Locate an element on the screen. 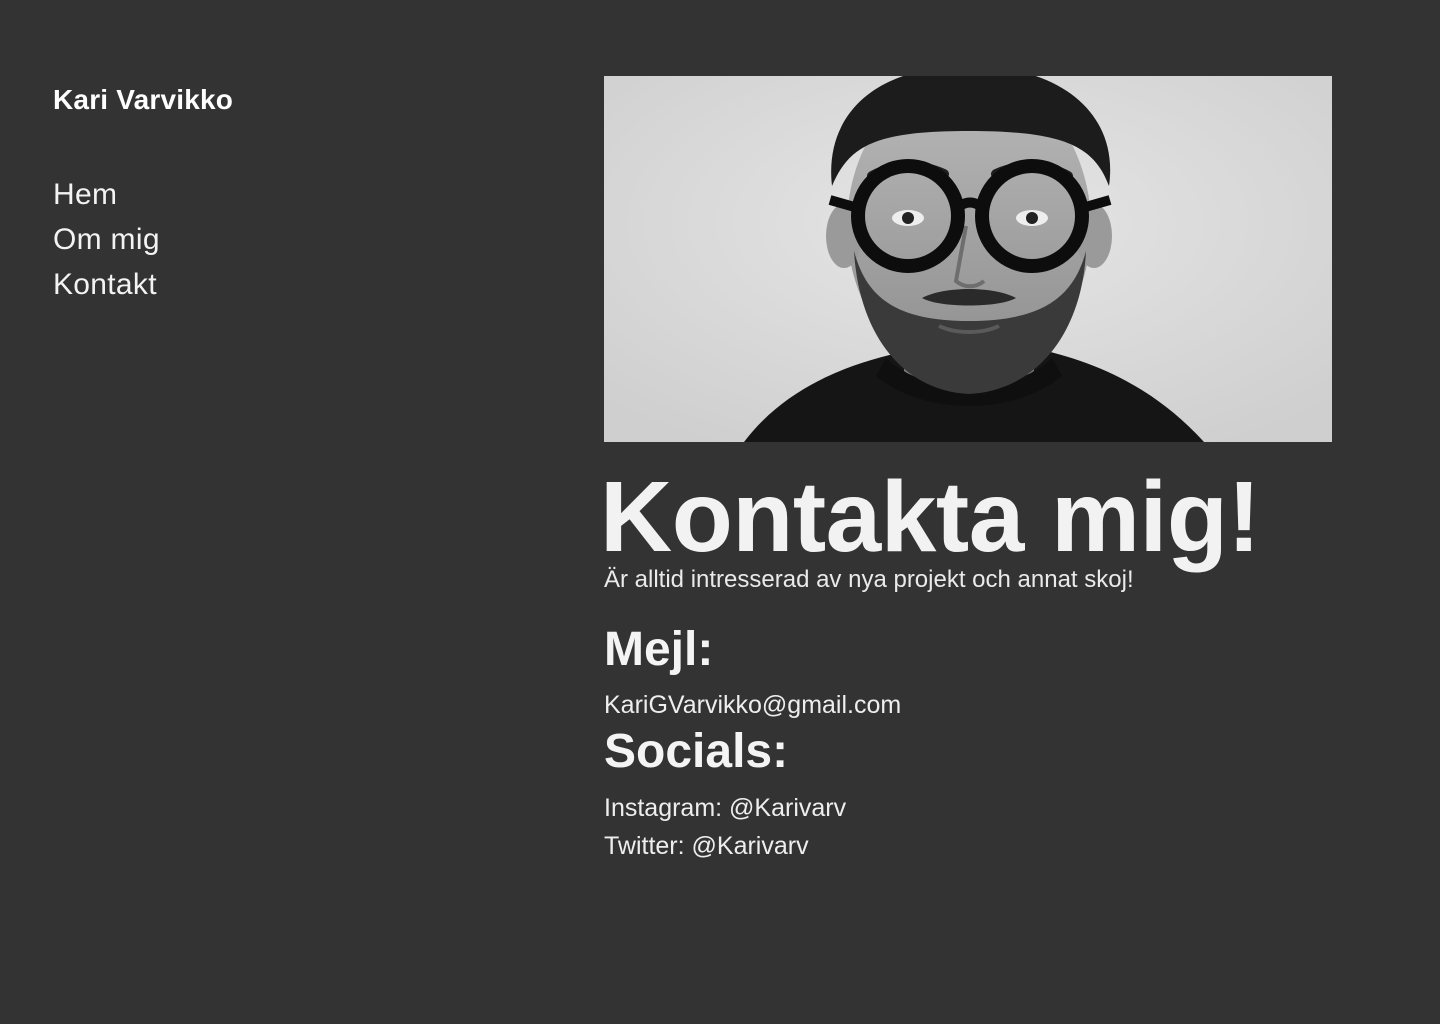 This screenshot has width=1440, height=1024. main-nav: Hem Om mig Kontakt is located at coordinates (106, 239).